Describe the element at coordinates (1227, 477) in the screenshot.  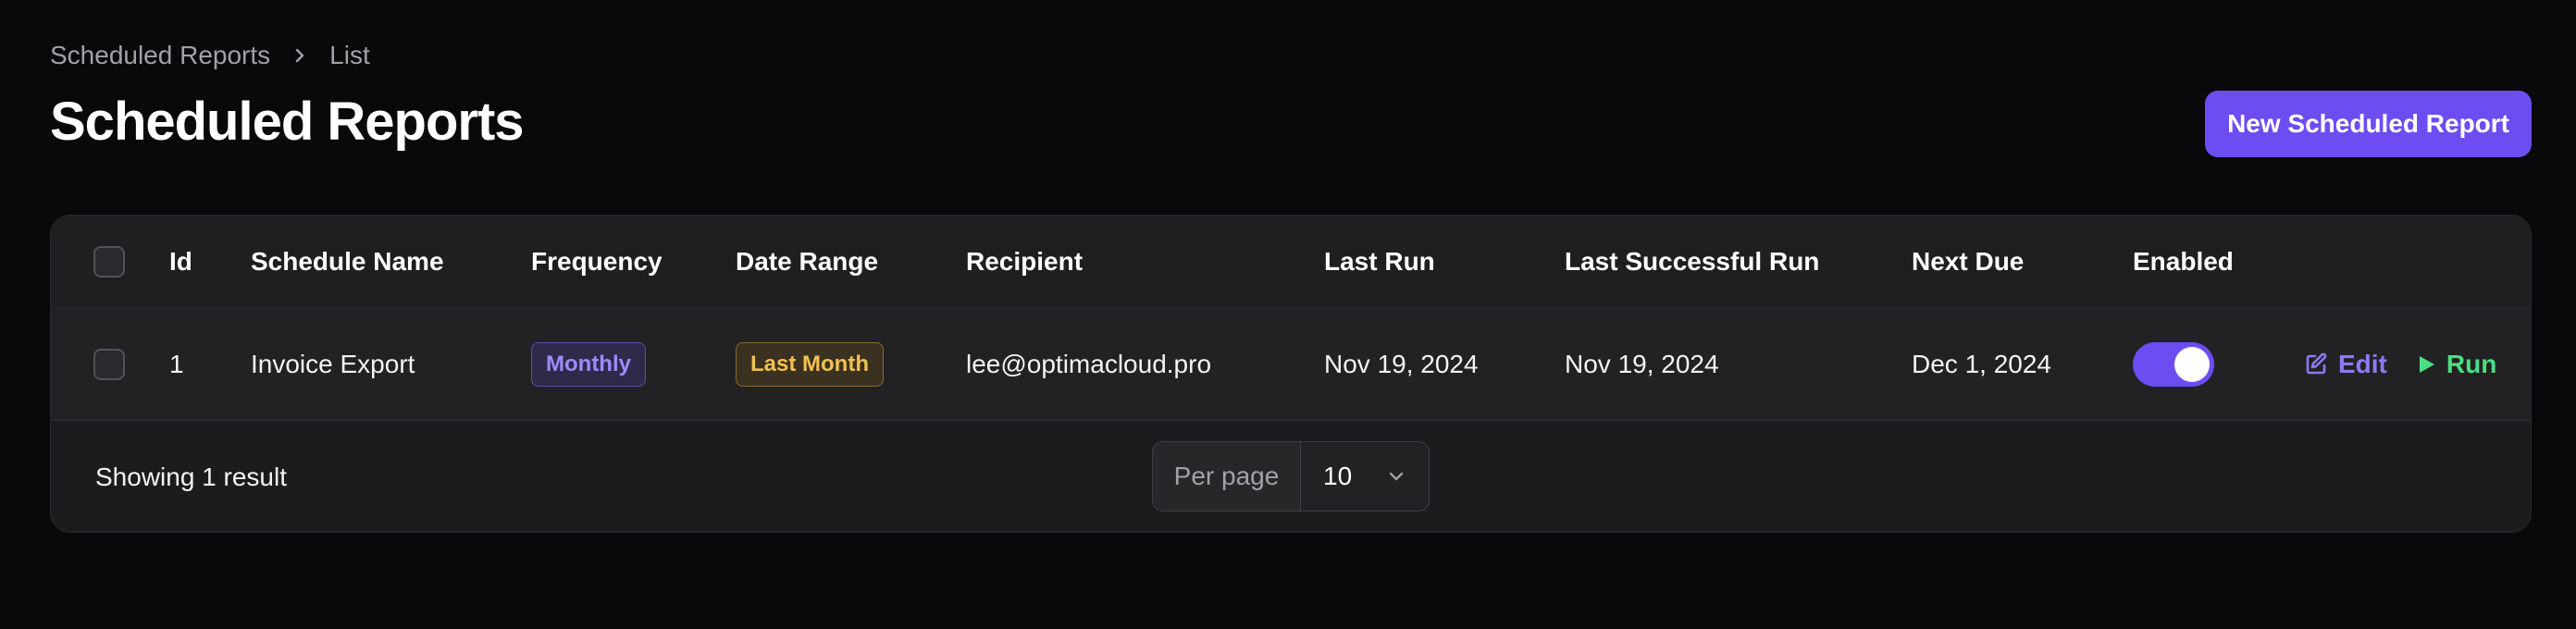
I see `per-page-label: Per page` at that location.